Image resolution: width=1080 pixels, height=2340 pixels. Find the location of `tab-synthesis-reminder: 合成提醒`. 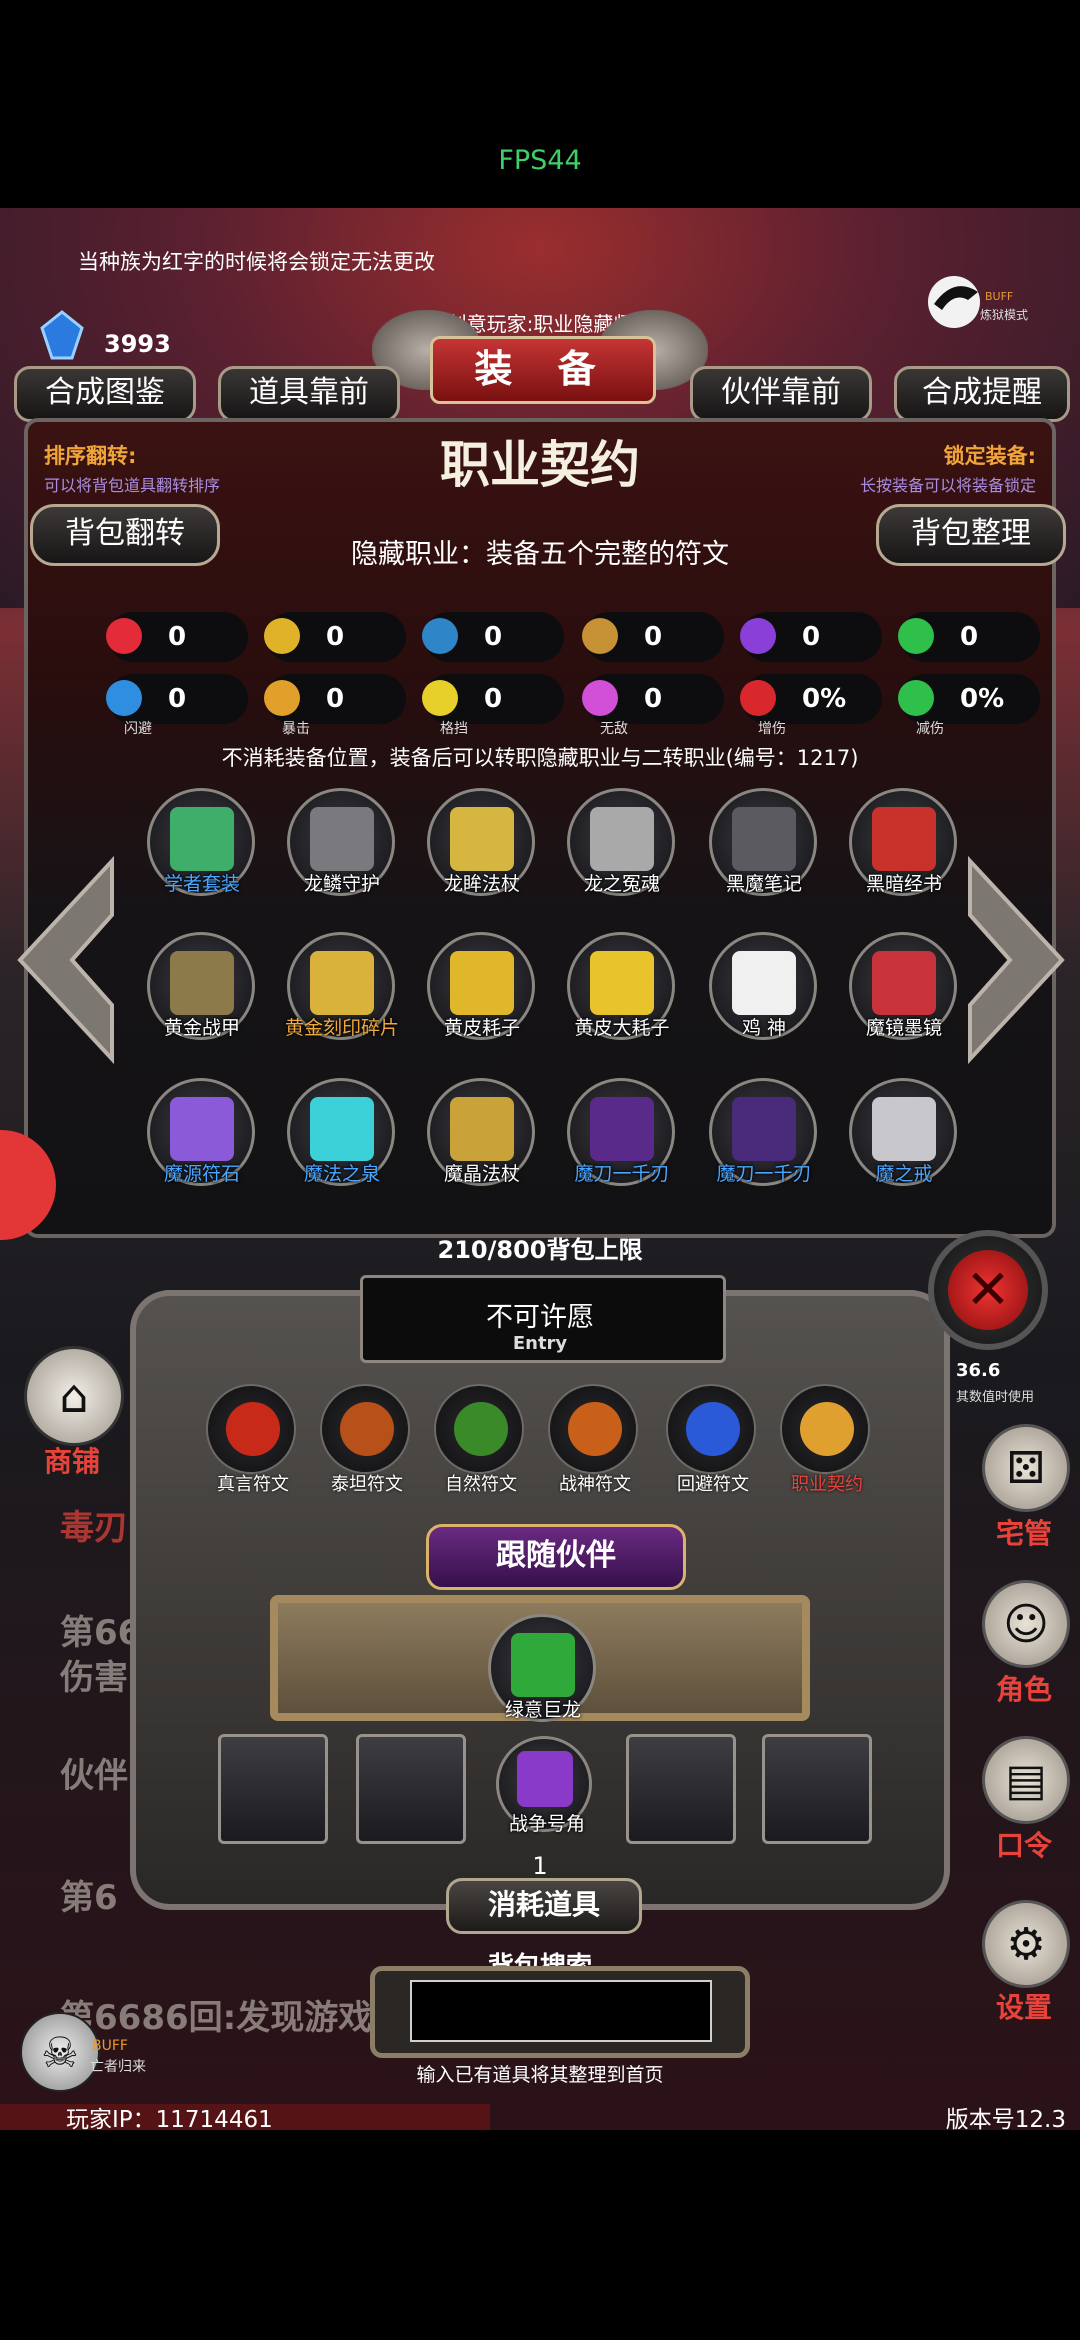

tab-synthesis-reminder: 合成提醒 is located at coordinates (982, 394).